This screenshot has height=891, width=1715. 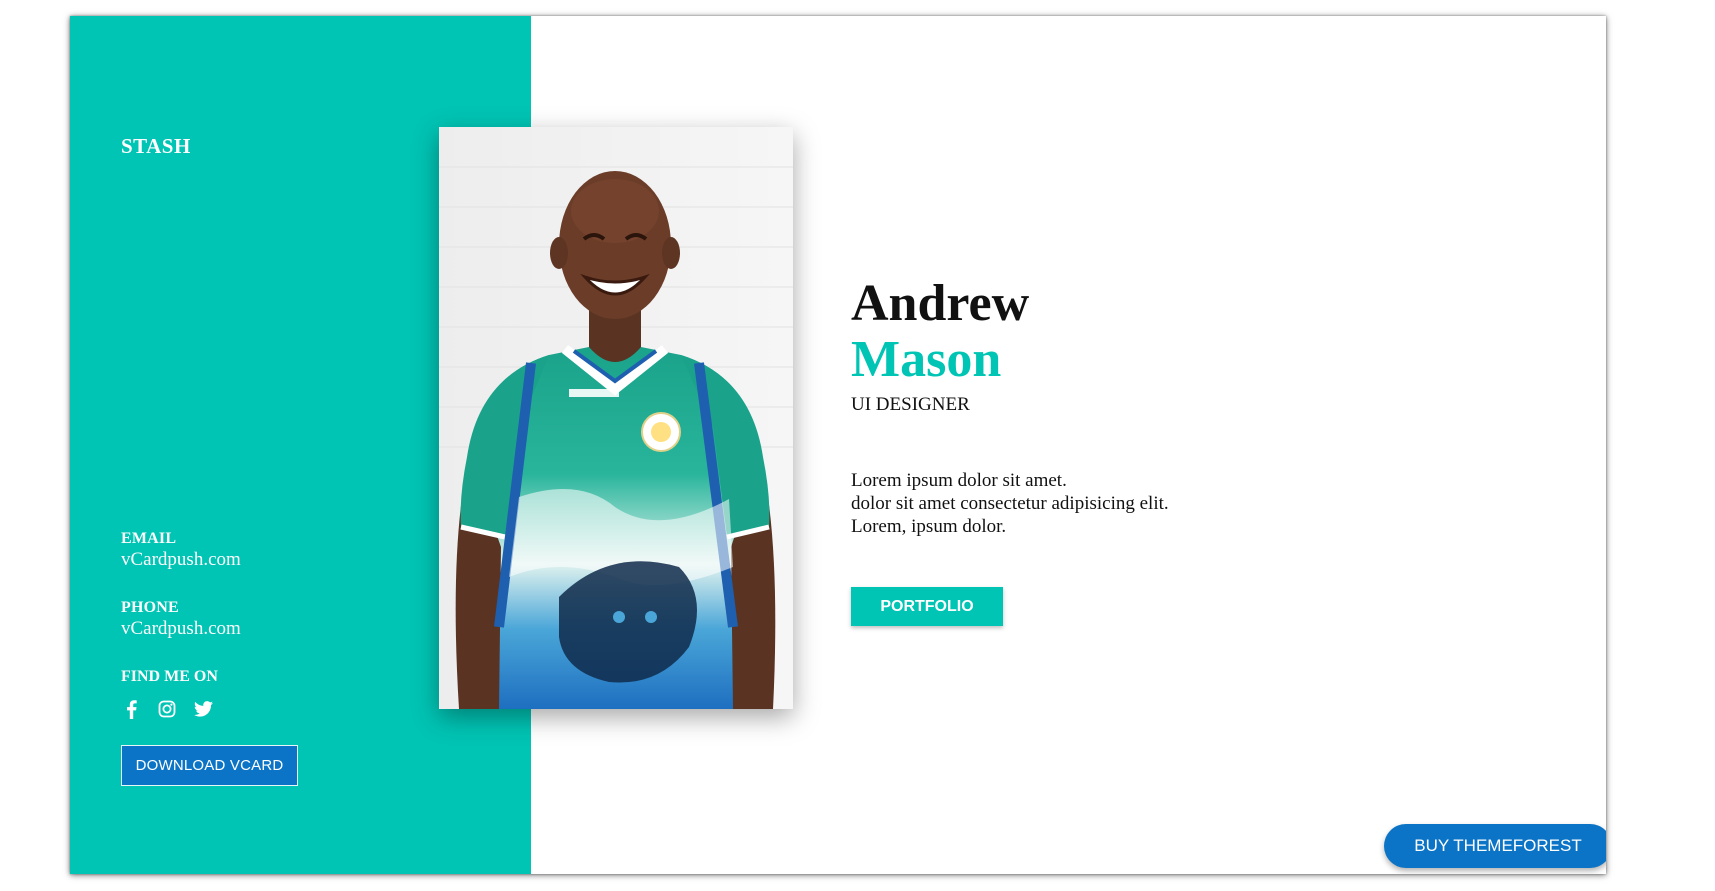 What do you see at coordinates (181, 629) in the screenshot?
I see `phone-value: vCardpush.com` at bounding box center [181, 629].